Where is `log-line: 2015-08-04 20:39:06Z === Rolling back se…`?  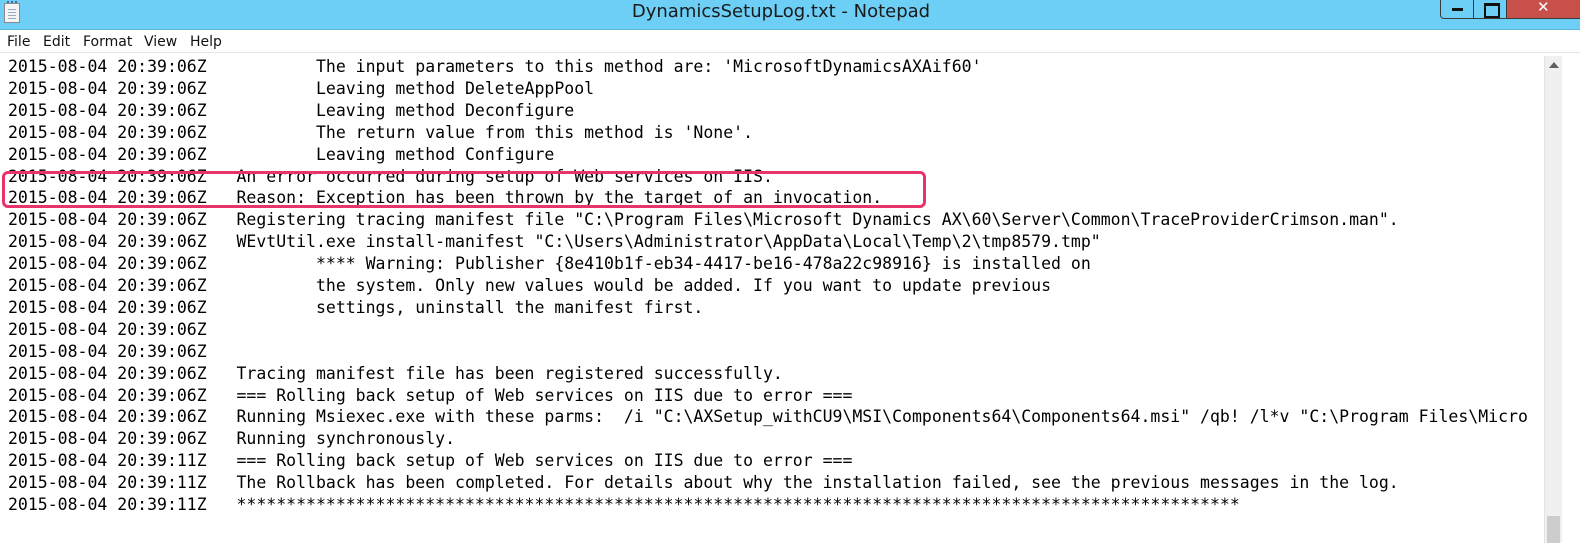
log-line: 2015-08-04 20:39:06Z === Rolling back se… is located at coordinates (430, 395).